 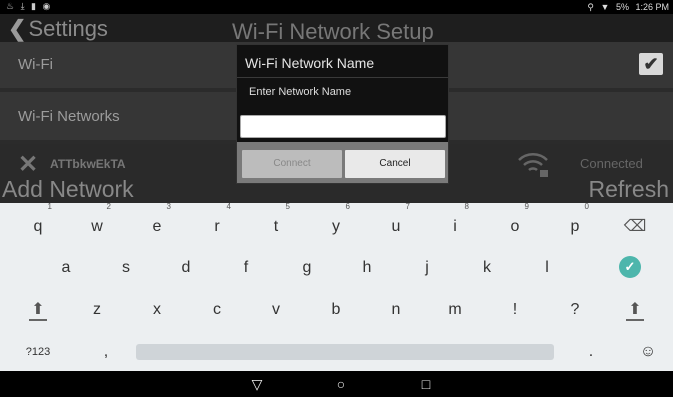 I want to click on emoji-key: ☺, so click(x=648, y=352).